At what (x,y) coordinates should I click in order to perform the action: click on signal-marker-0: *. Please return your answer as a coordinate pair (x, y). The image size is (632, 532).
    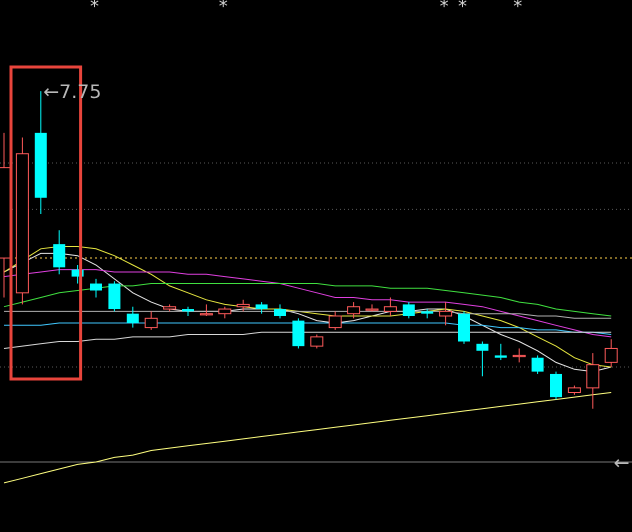
    Looking at the image, I should click on (94, 8).